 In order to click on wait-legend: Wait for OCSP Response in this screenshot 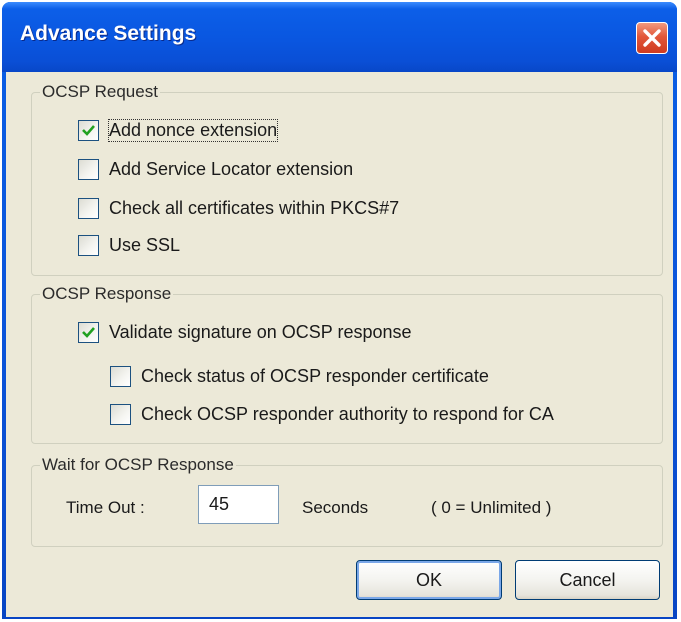, I will do `click(138, 464)`.